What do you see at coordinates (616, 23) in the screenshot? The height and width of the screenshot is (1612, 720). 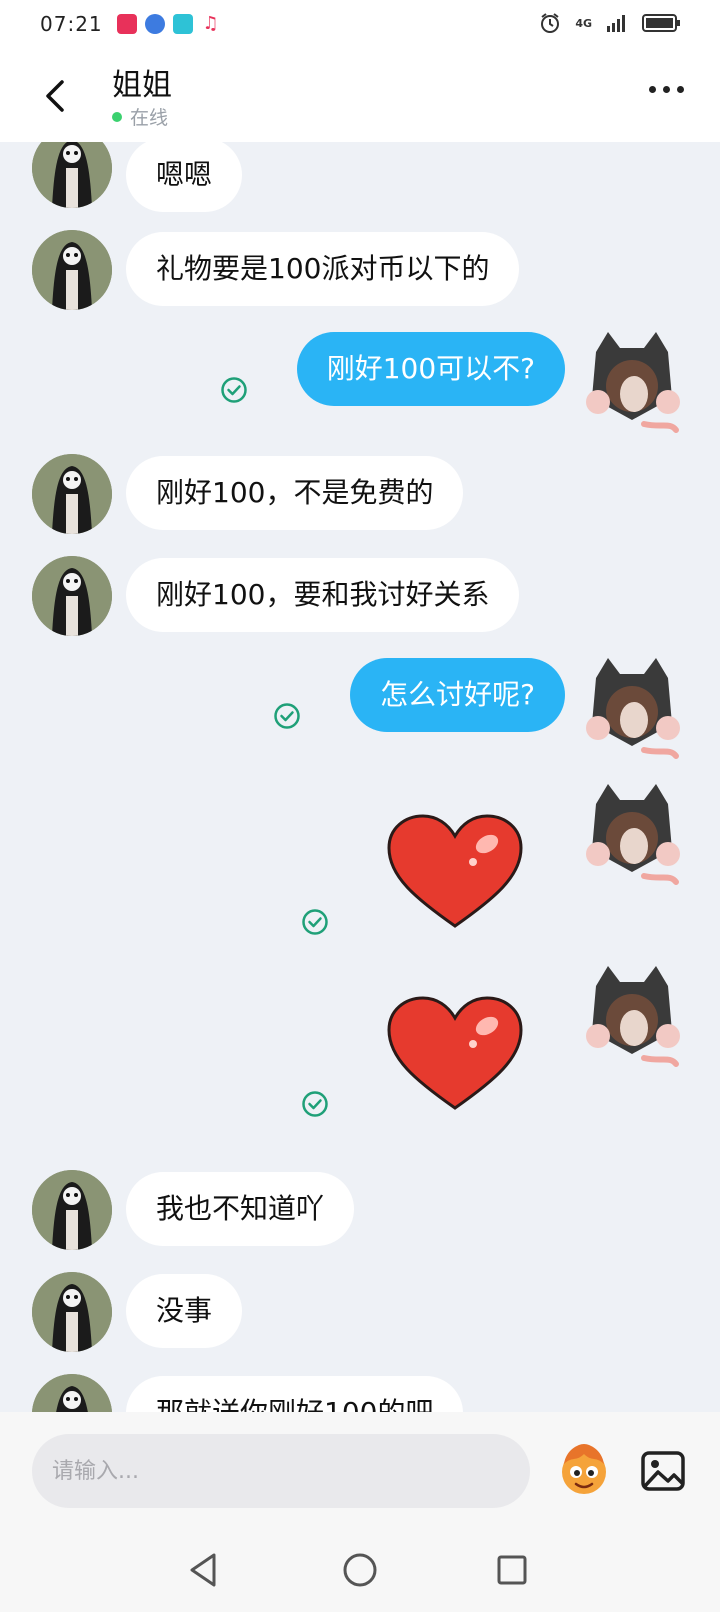 I see `signal-icon` at bounding box center [616, 23].